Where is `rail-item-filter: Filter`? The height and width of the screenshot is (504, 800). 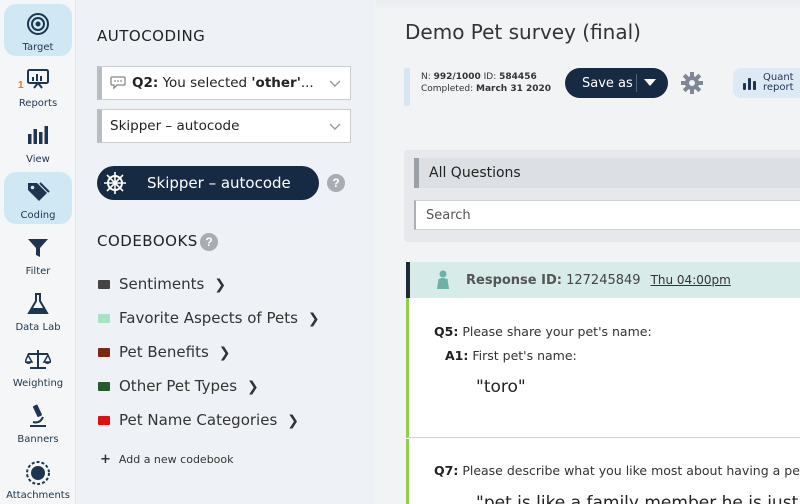
rail-item-filter: Filter is located at coordinates (38, 254).